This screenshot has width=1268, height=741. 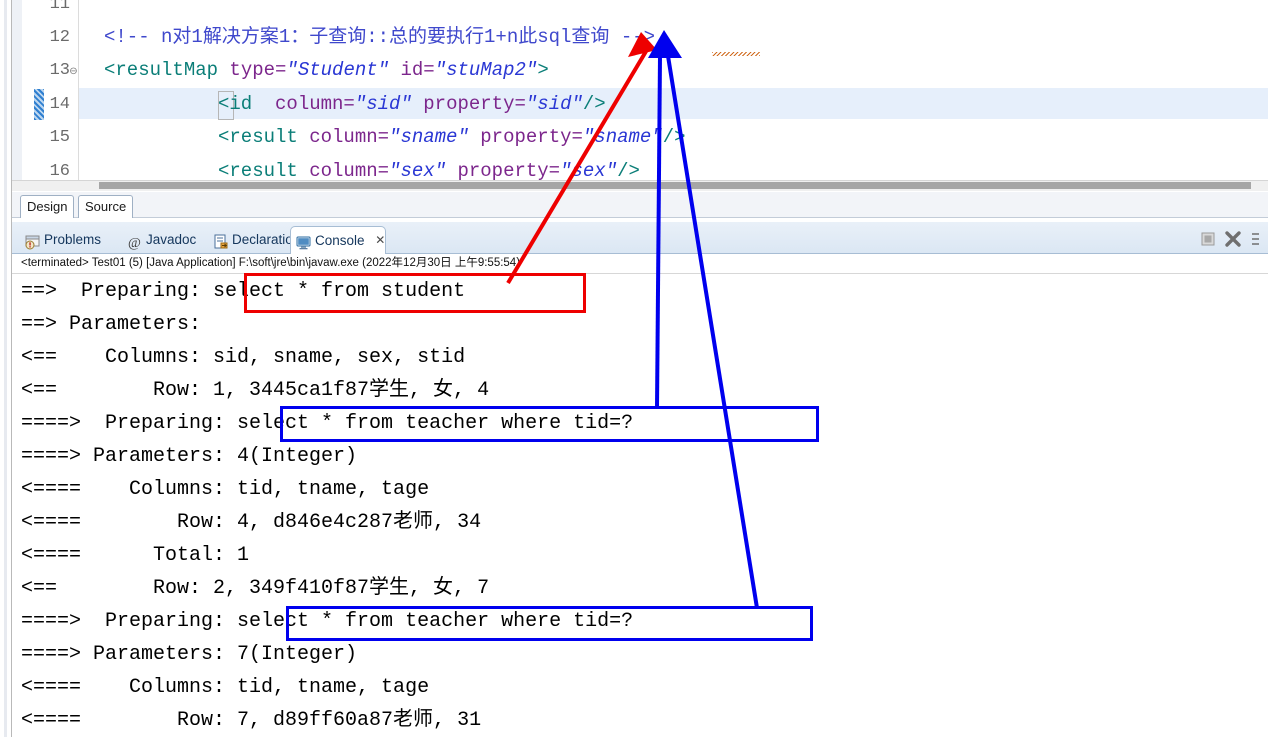 I want to click on console-line: ====> Parameters: 4(Integer), so click(x=189, y=456).